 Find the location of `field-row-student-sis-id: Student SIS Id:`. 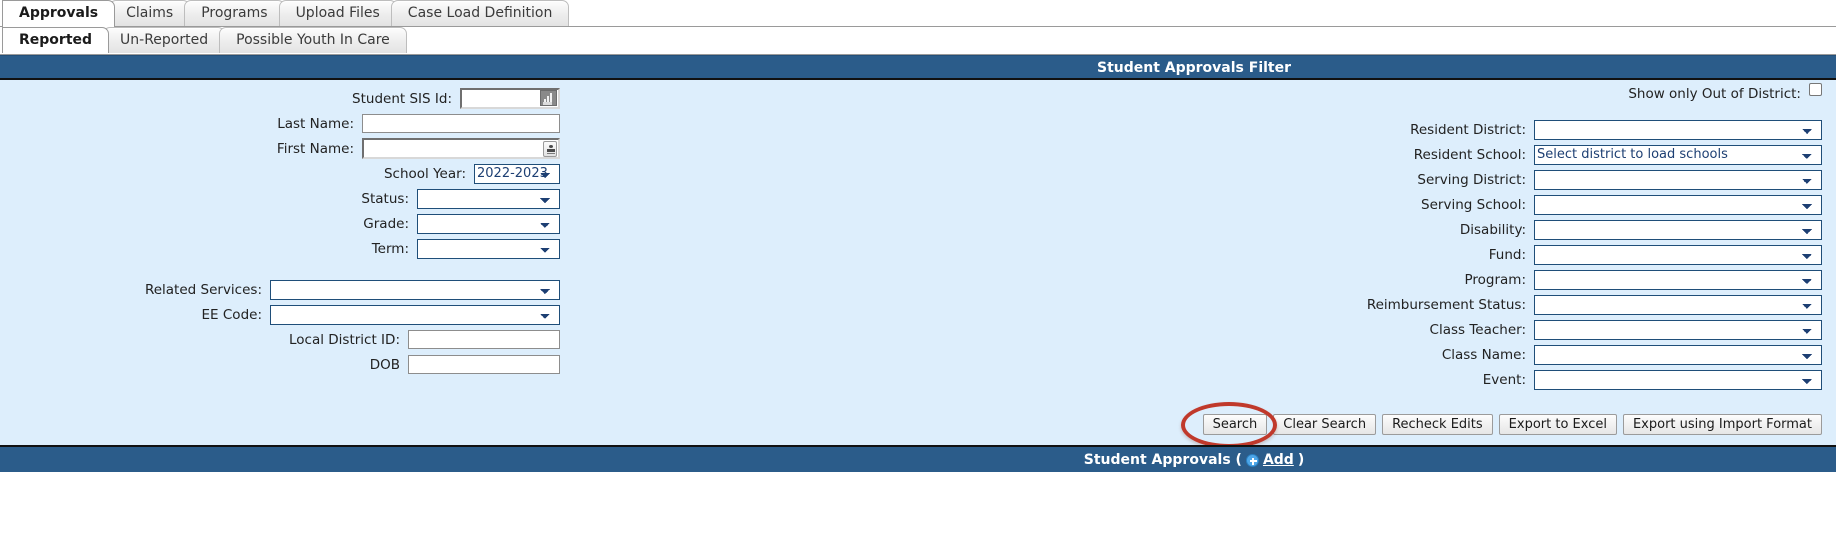

field-row-student-sis-id: Student SIS Id: is located at coordinates (280, 98).